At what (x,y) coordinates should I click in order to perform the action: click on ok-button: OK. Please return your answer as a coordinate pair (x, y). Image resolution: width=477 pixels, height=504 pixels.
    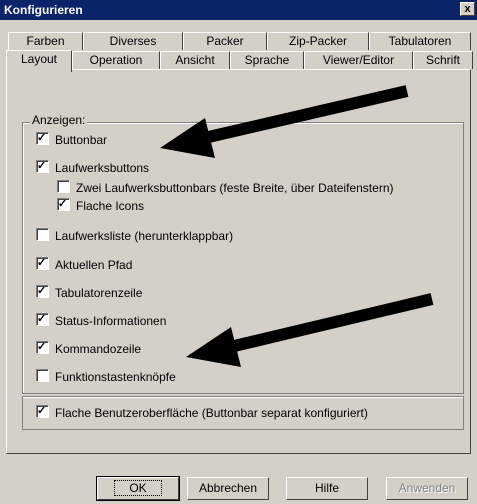
    Looking at the image, I should click on (138, 488).